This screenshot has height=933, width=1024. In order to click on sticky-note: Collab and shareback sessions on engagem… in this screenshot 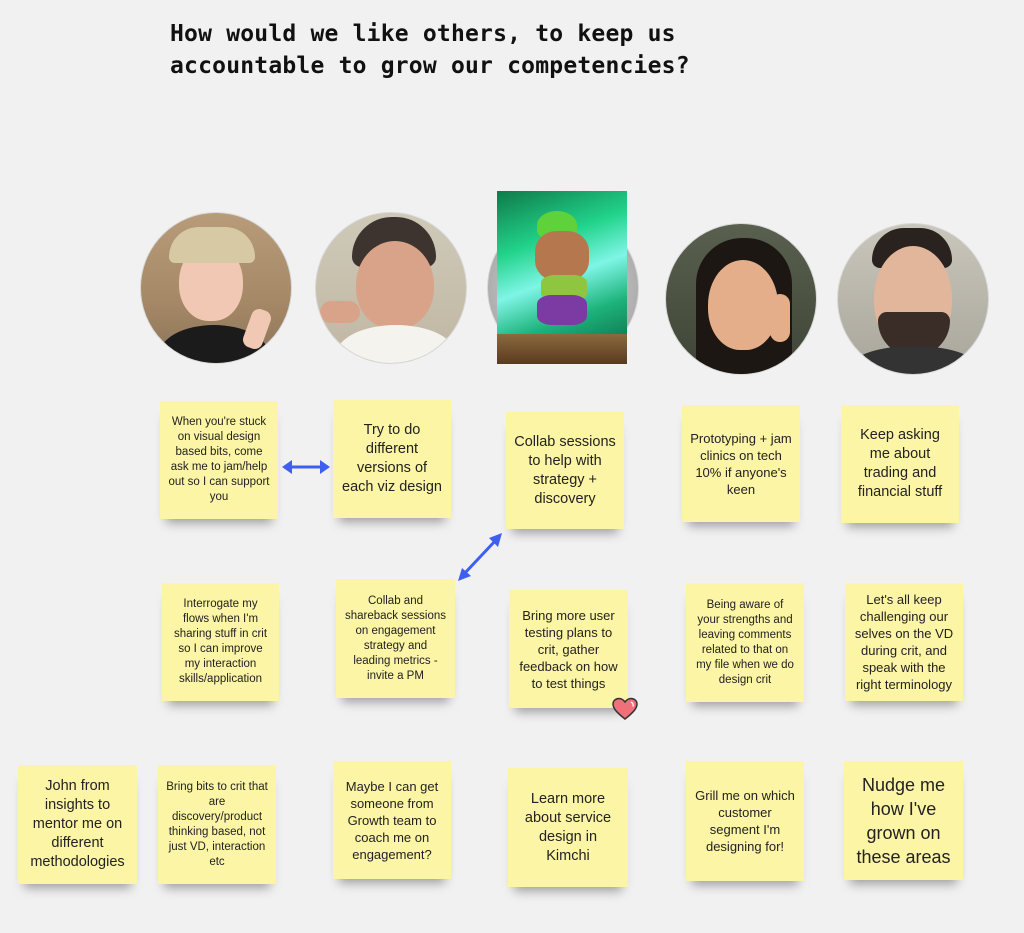, I will do `click(395, 638)`.